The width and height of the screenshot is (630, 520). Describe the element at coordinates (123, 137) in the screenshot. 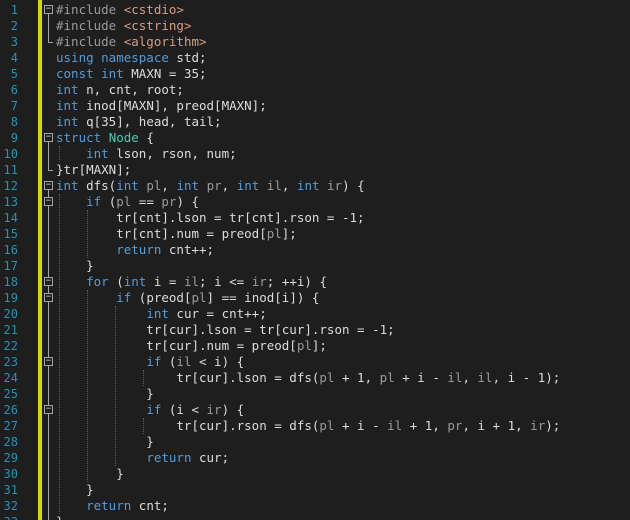

I see `code-token: Node` at that location.